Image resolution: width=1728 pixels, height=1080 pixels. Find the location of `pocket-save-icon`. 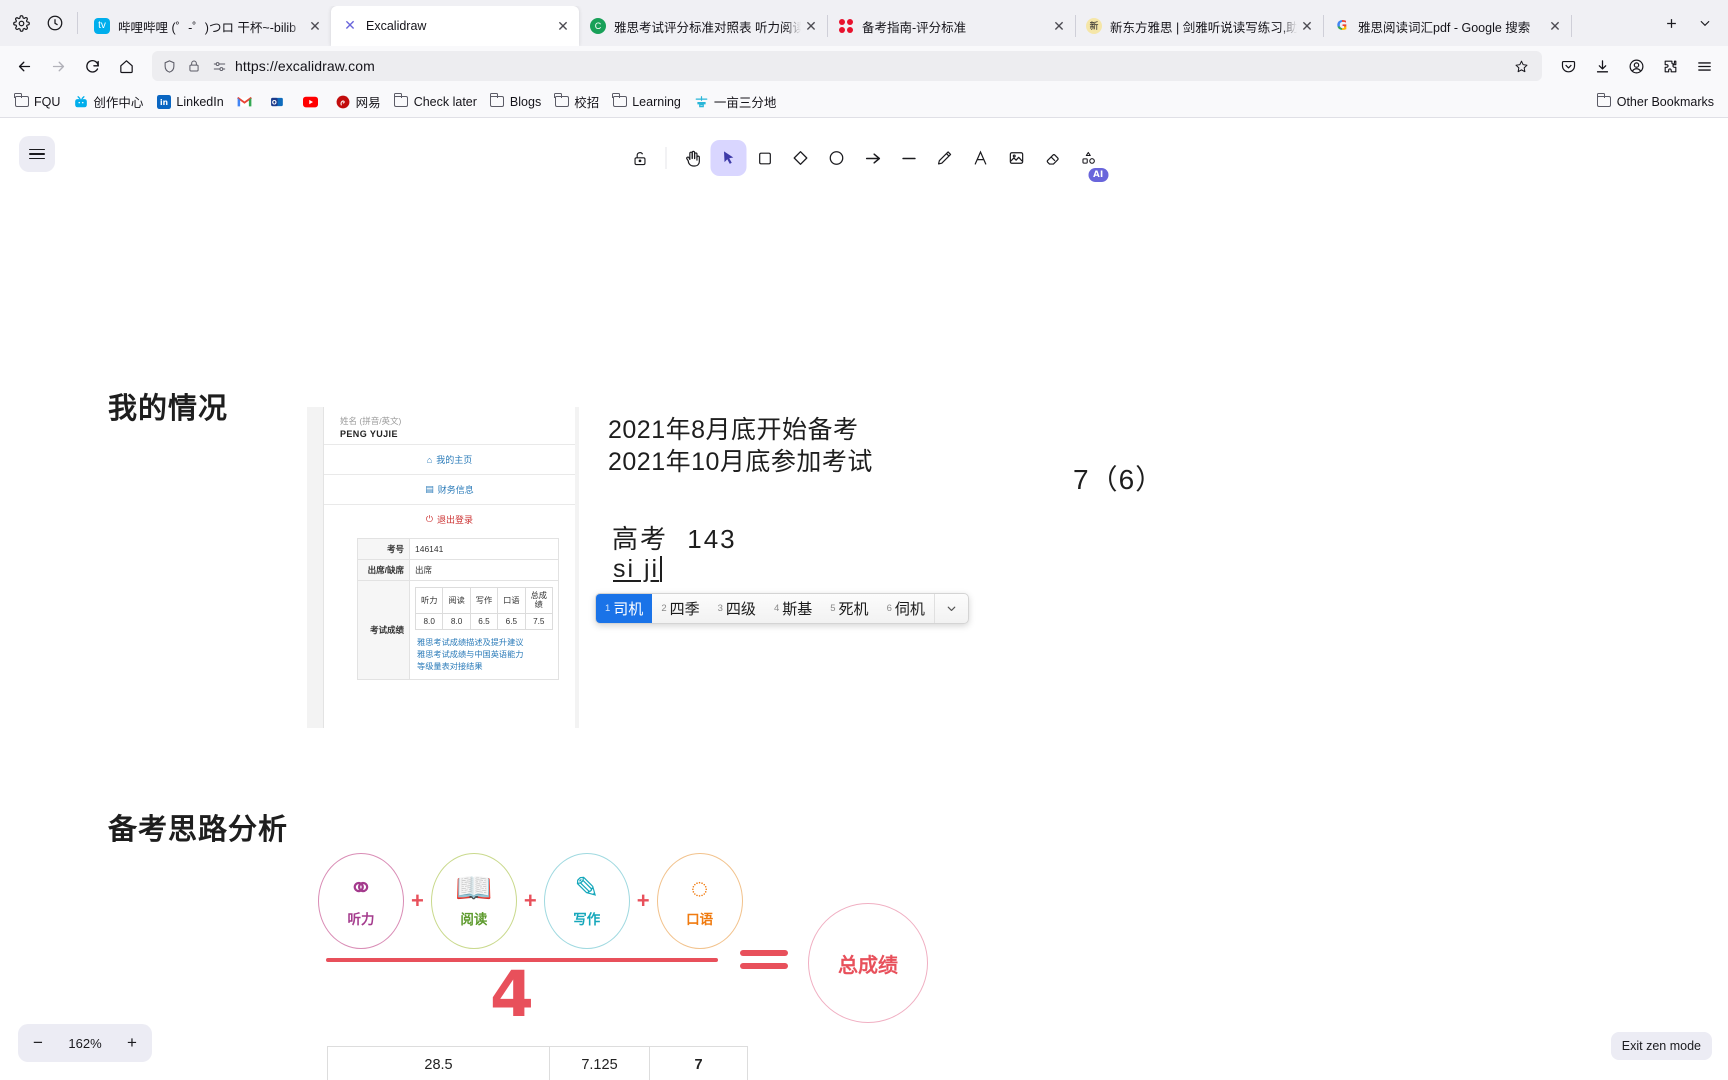

pocket-save-icon is located at coordinates (1568, 66).